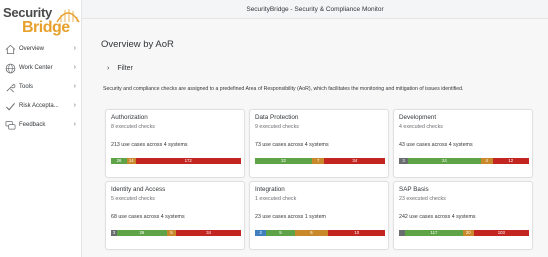  I want to click on card-use-cases: 213 use cases across 4 systems, so click(149, 145).